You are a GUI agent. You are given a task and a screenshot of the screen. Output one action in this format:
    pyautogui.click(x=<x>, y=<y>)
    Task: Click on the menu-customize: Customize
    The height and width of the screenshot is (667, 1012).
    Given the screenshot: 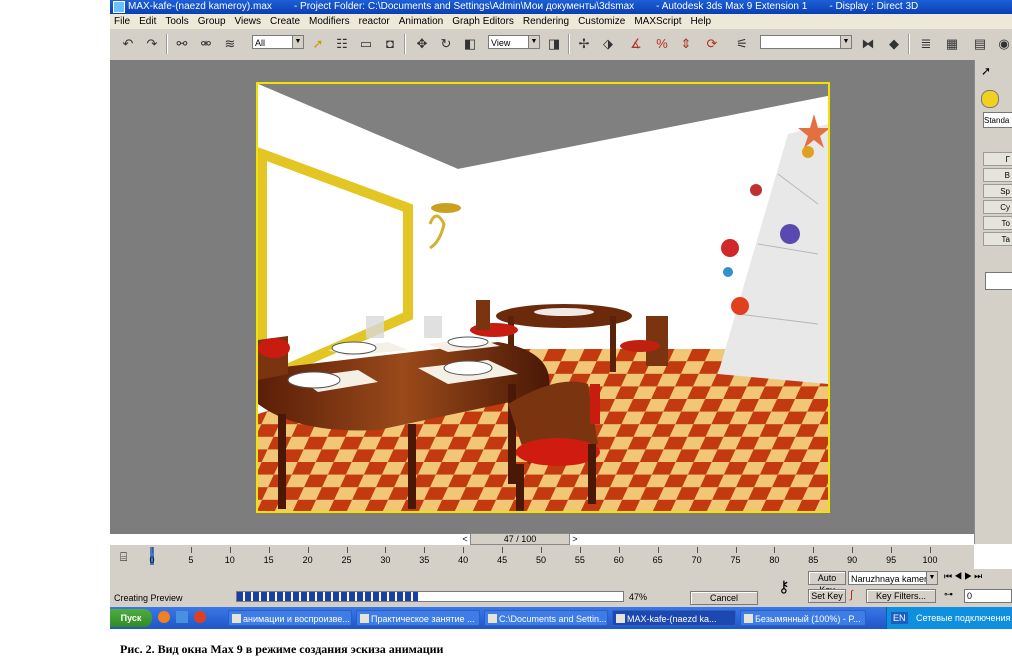 What is the action you would take?
    pyautogui.click(x=601, y=21)
    